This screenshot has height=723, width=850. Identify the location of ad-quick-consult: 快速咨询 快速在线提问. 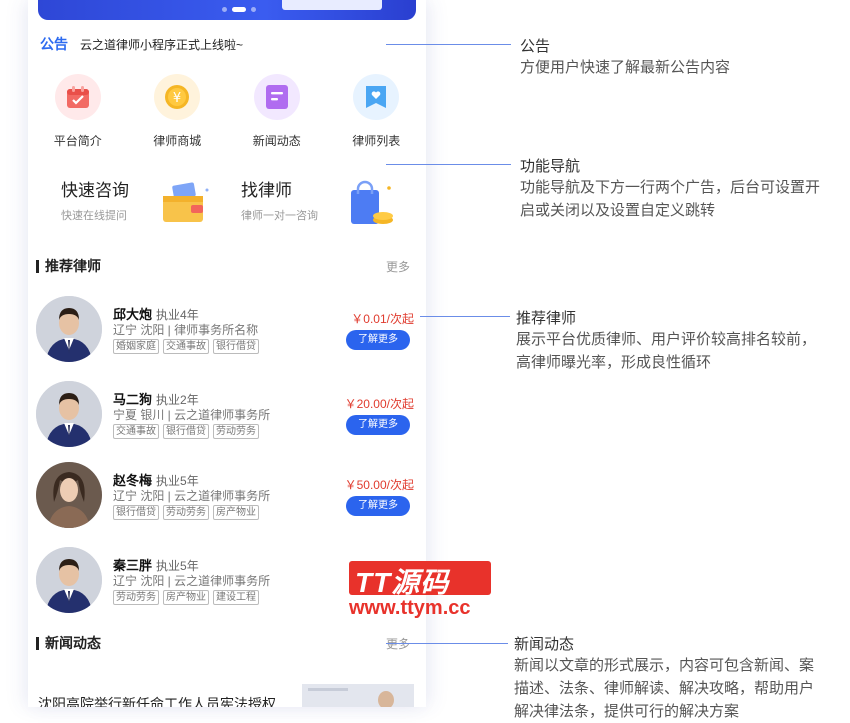
(141, 206).